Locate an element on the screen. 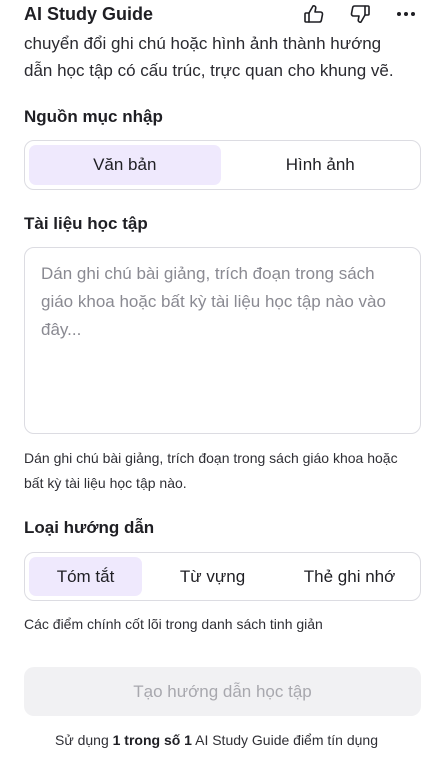 The width and height of the screenshot is (433, 759). guide-option-vocabulary: Từ vựng is located at coordinates (212, 576).